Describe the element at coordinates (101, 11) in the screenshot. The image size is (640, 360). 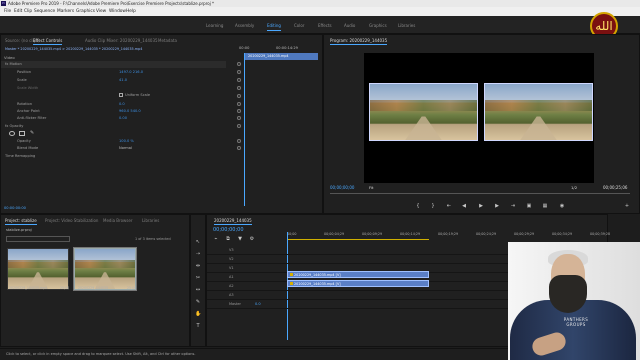
I see `menu-view: View` at that location.